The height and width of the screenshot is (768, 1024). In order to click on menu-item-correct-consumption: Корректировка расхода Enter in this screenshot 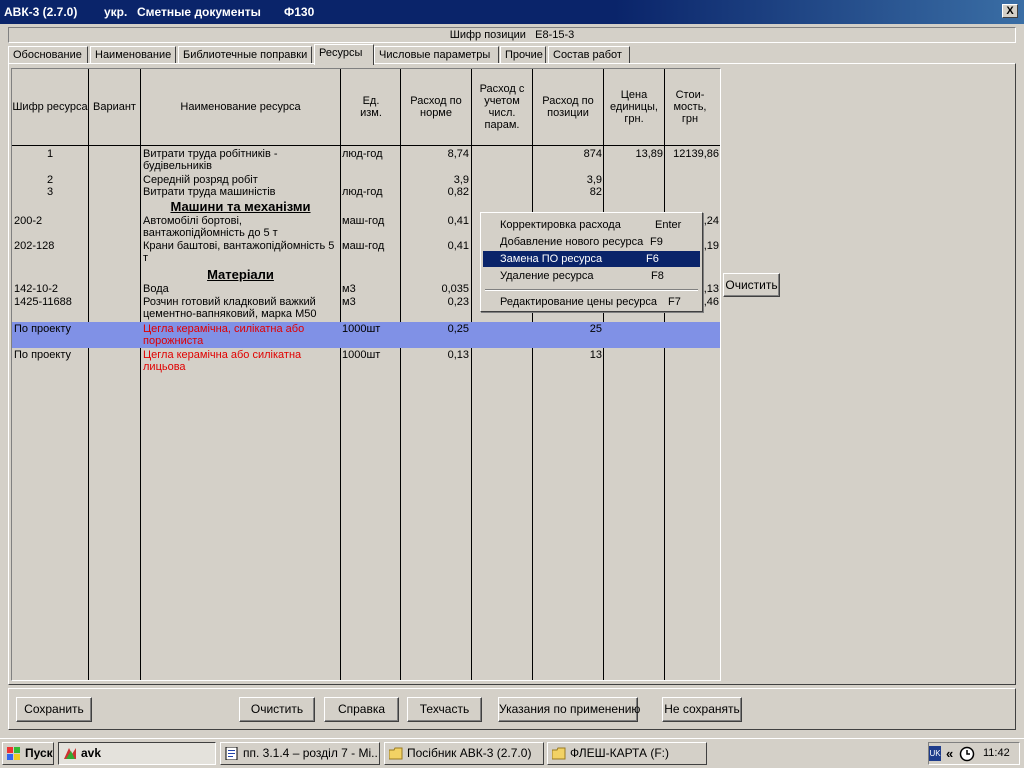, I will do `click(591, 225)`.